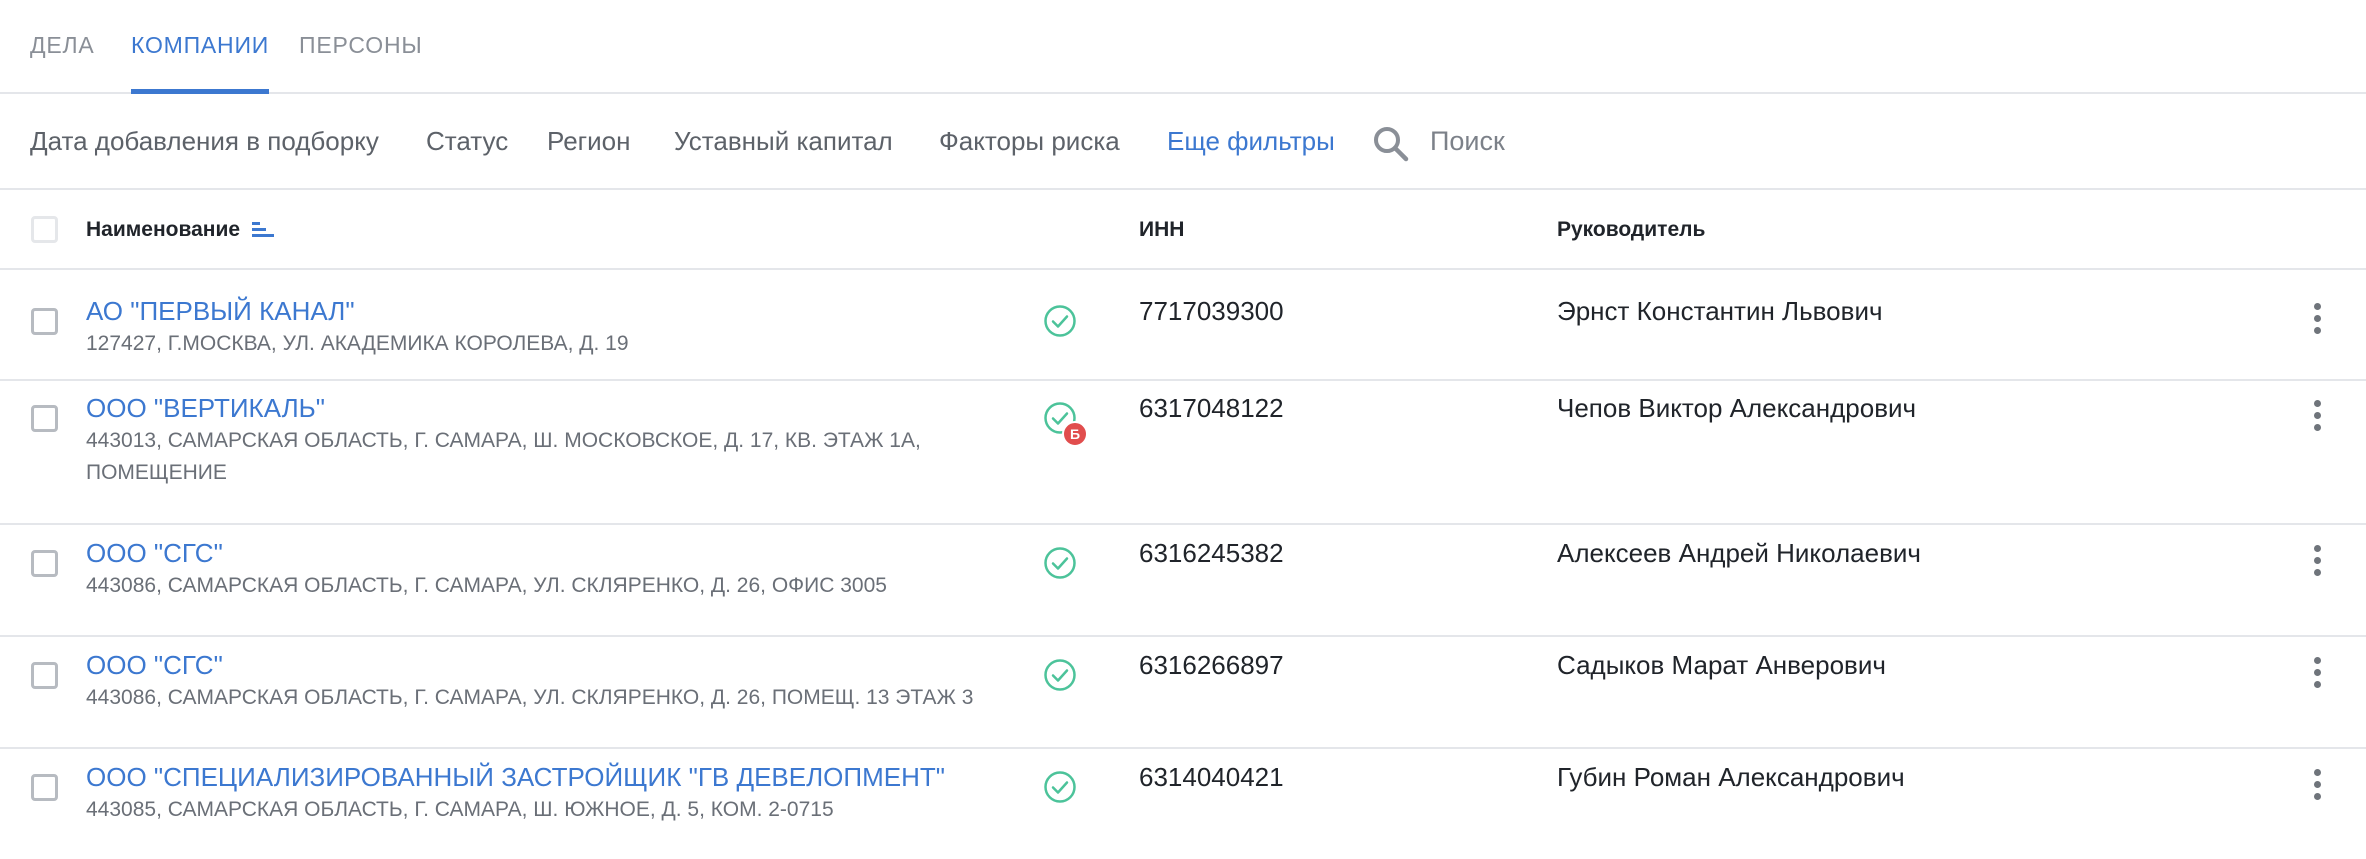  What do you see at coordinates (1211, 665) in the screenshot?
I see `inn-value: 6316266897` at bounding box center [1211, 665].